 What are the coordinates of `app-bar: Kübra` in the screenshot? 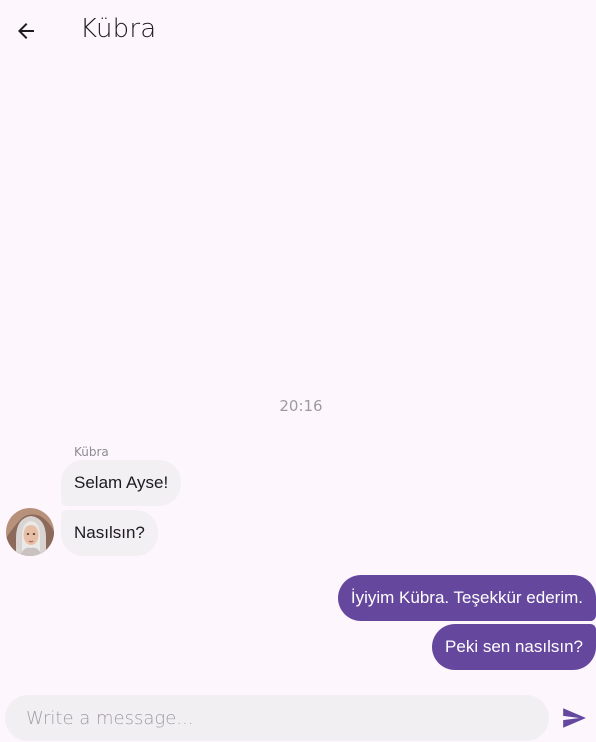 It's located at (298, 31).